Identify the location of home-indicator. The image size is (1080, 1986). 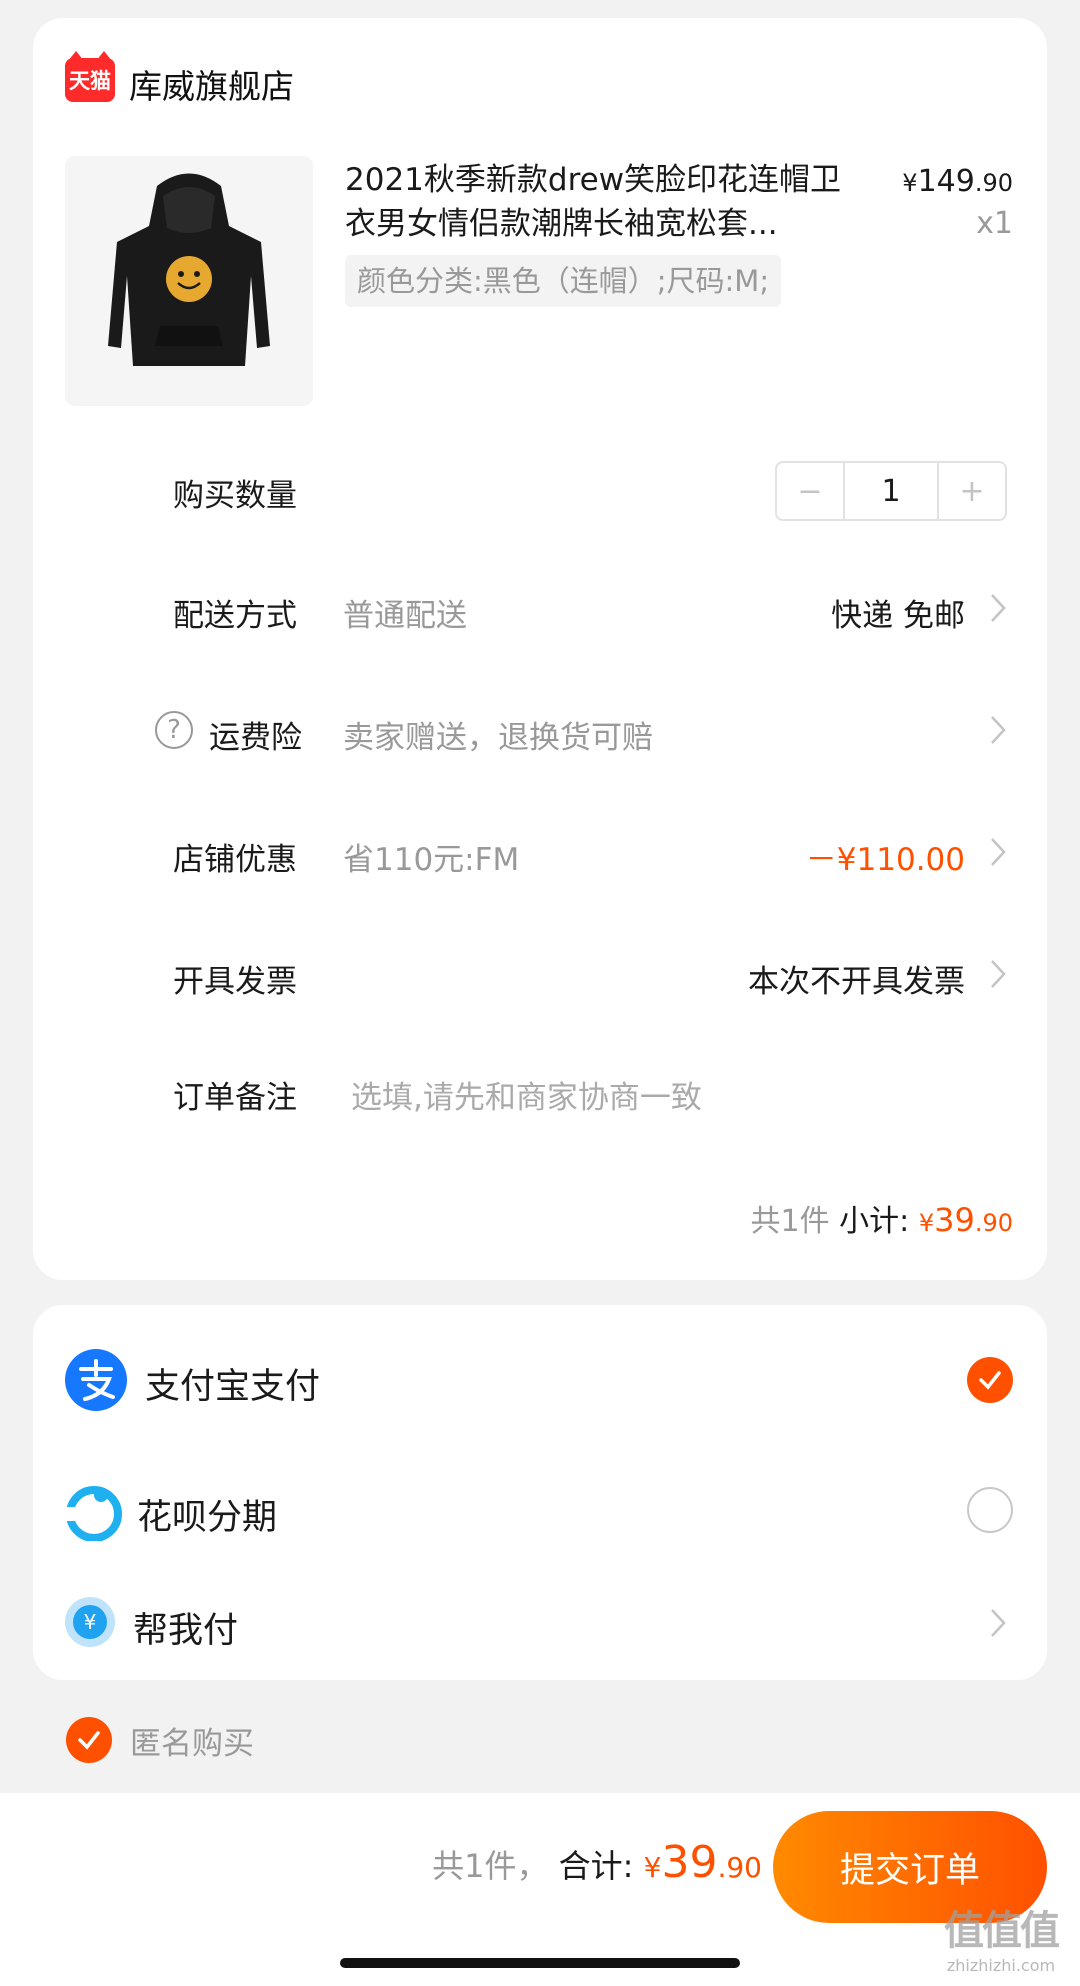
(540, 1963).